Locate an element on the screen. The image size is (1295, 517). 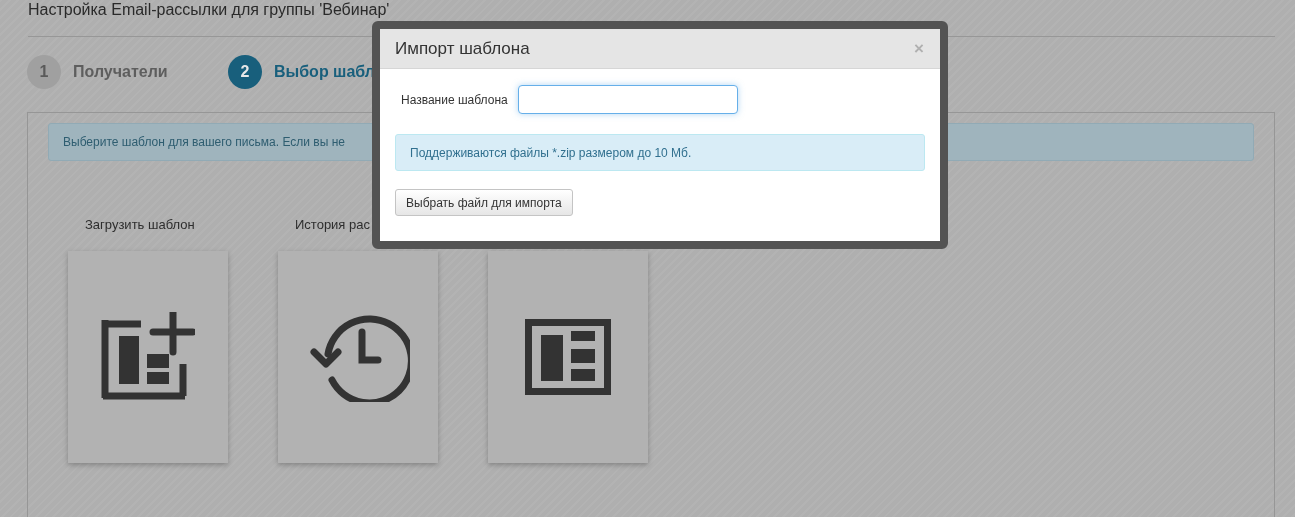
template-name-field is located at coordinates (627, 99).